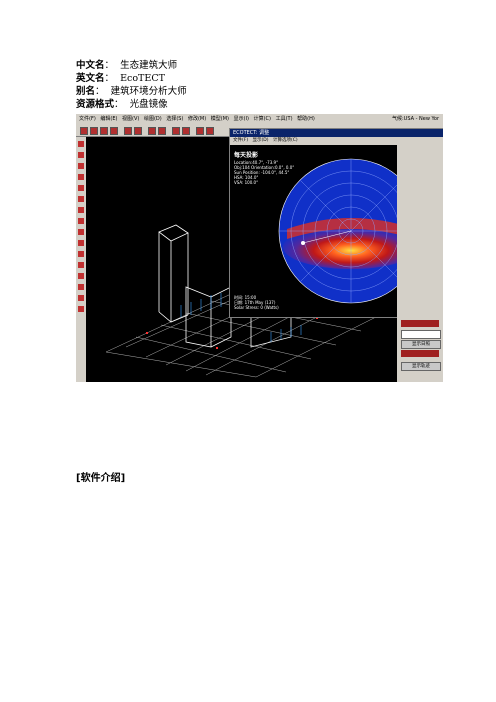 The image size is (496, 702). Describe the element at coordinates (101, 478) in the screenshot. I see `intro-heading: [软件介绍]` at that location.